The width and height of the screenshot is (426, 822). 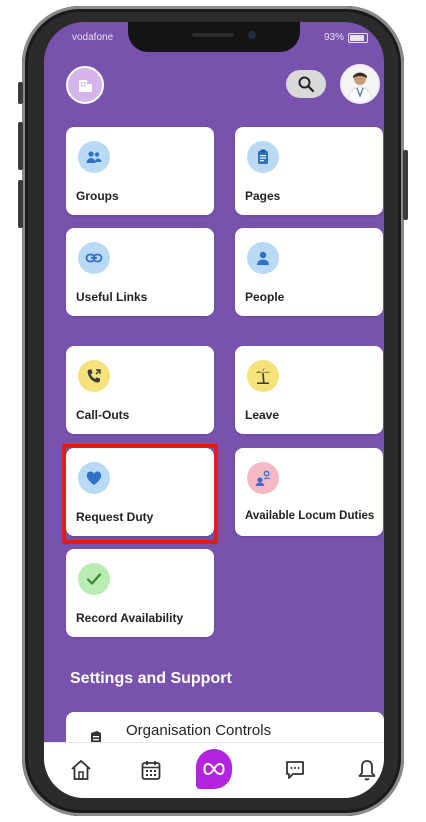 What do you see at coordinates (199, 730) in the screenshot?
I see `organisation-controls-label: Organisation Controls` at bounding box center [199, 730].